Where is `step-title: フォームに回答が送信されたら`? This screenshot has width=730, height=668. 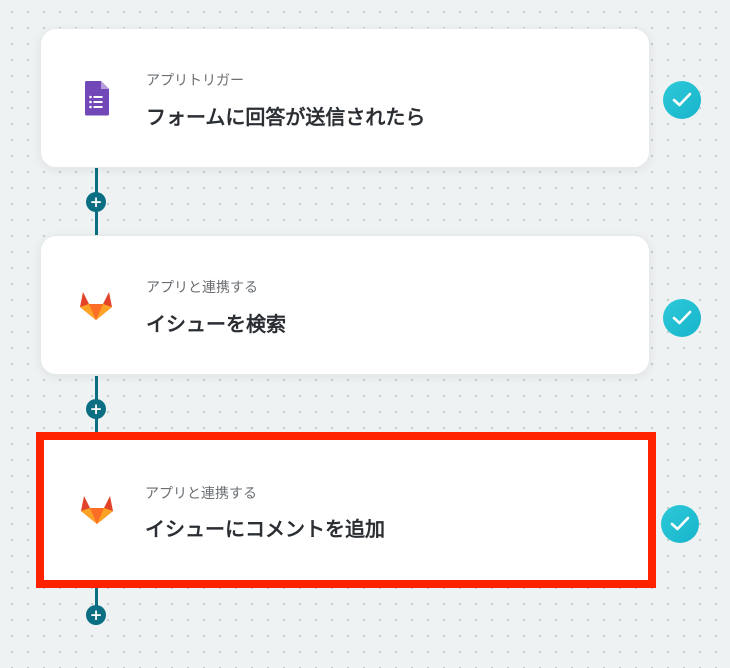 step-title: フォームに回答が送信されたら is located at coordinates (286, 117).